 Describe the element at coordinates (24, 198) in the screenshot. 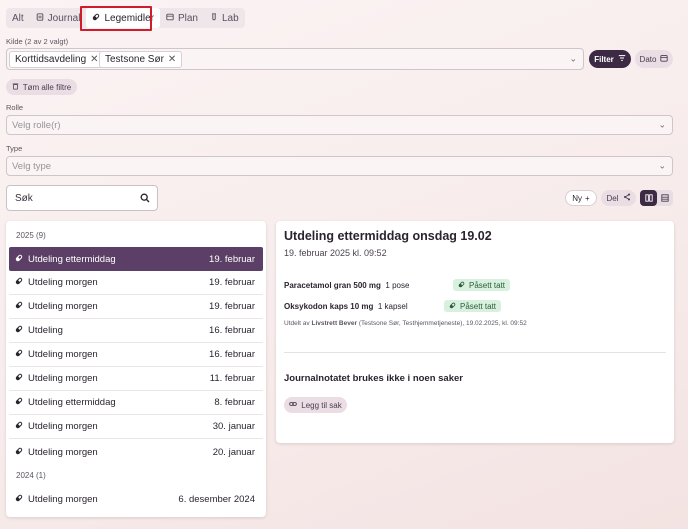

I see `search-placeholder: Søk` at that location.